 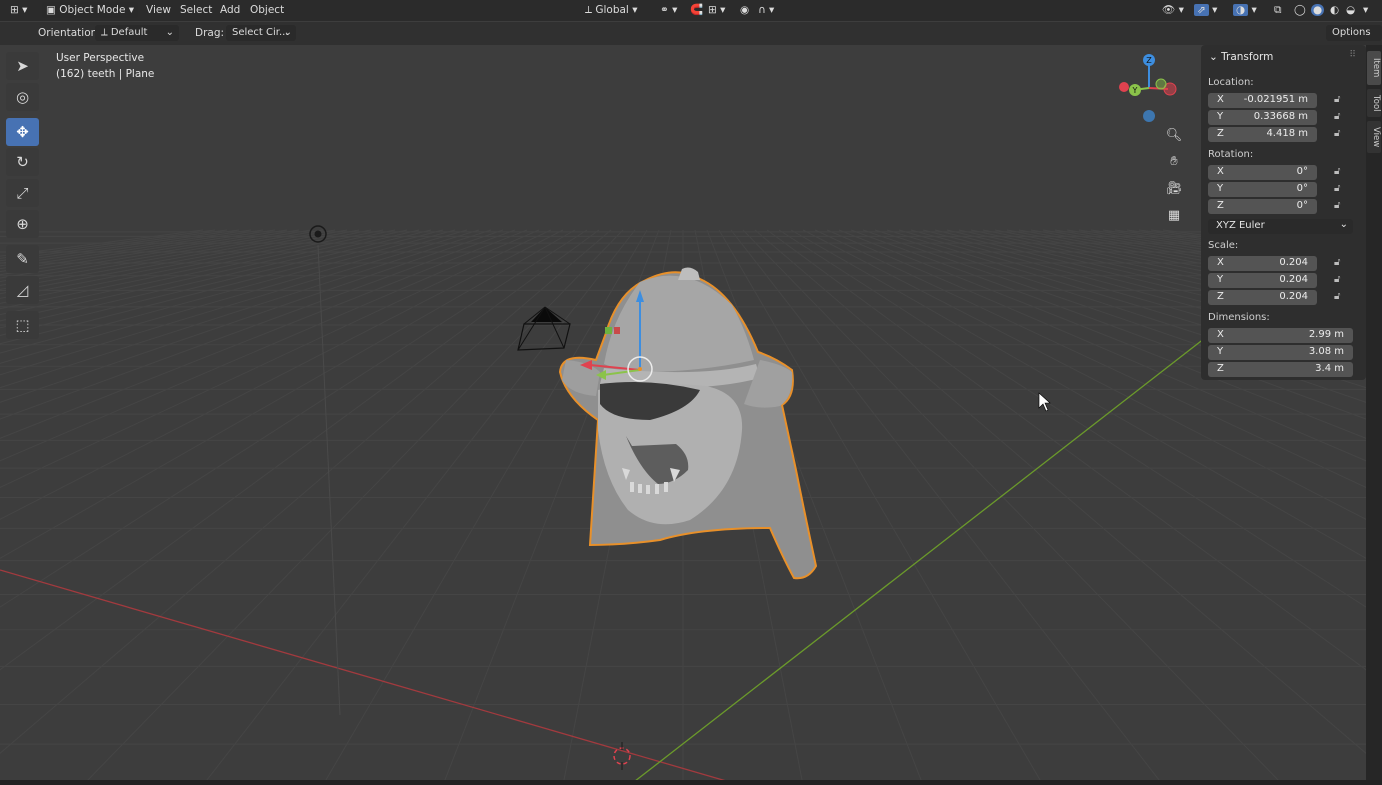 I want to click on move-tool: ✥, so click(x=22, y=132).